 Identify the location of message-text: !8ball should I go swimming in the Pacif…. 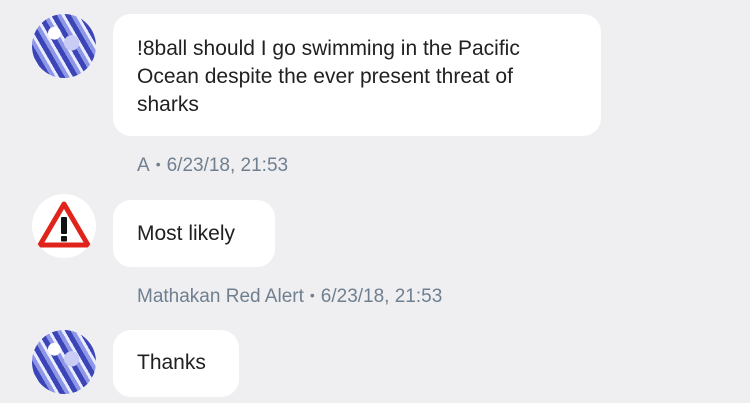
(328, 76).